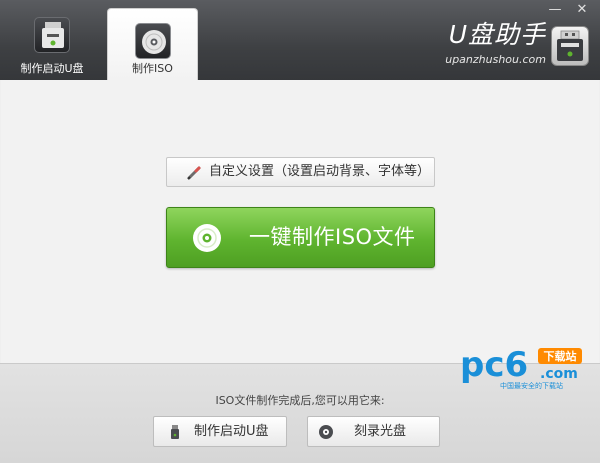  Describe the element at coordinates (152, 68) in the screenshot. I see `tab-label: 制作ISO` at that location.